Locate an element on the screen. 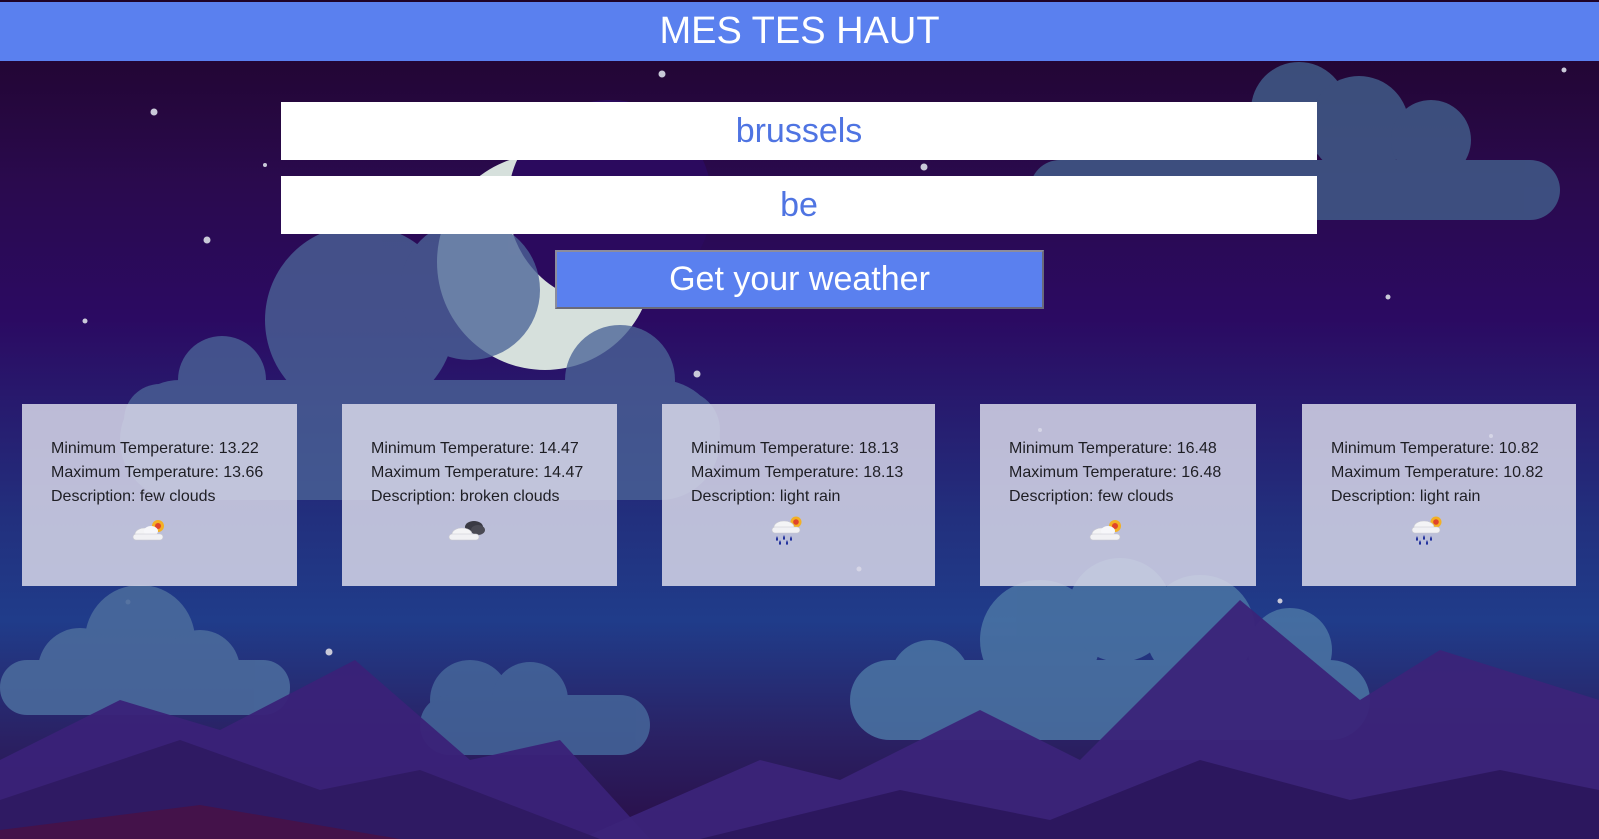 The width and height of the screenshot is (1599, 839). max-temperature: Maximum Temperature: 14.47 is located at coordinates (477, 472).